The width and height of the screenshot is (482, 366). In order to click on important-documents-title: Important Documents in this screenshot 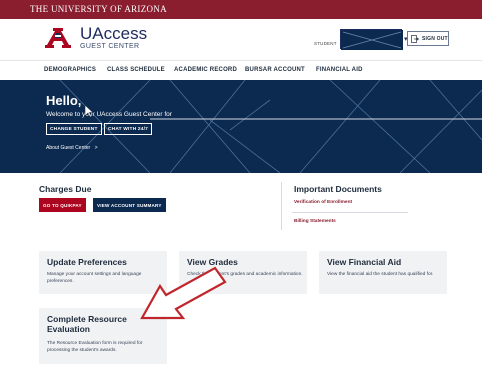, I will do `click(338, 189)`.